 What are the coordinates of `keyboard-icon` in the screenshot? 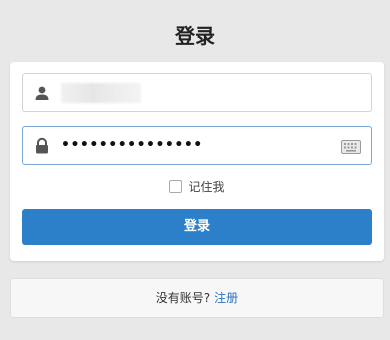 It's located at (351, 146).